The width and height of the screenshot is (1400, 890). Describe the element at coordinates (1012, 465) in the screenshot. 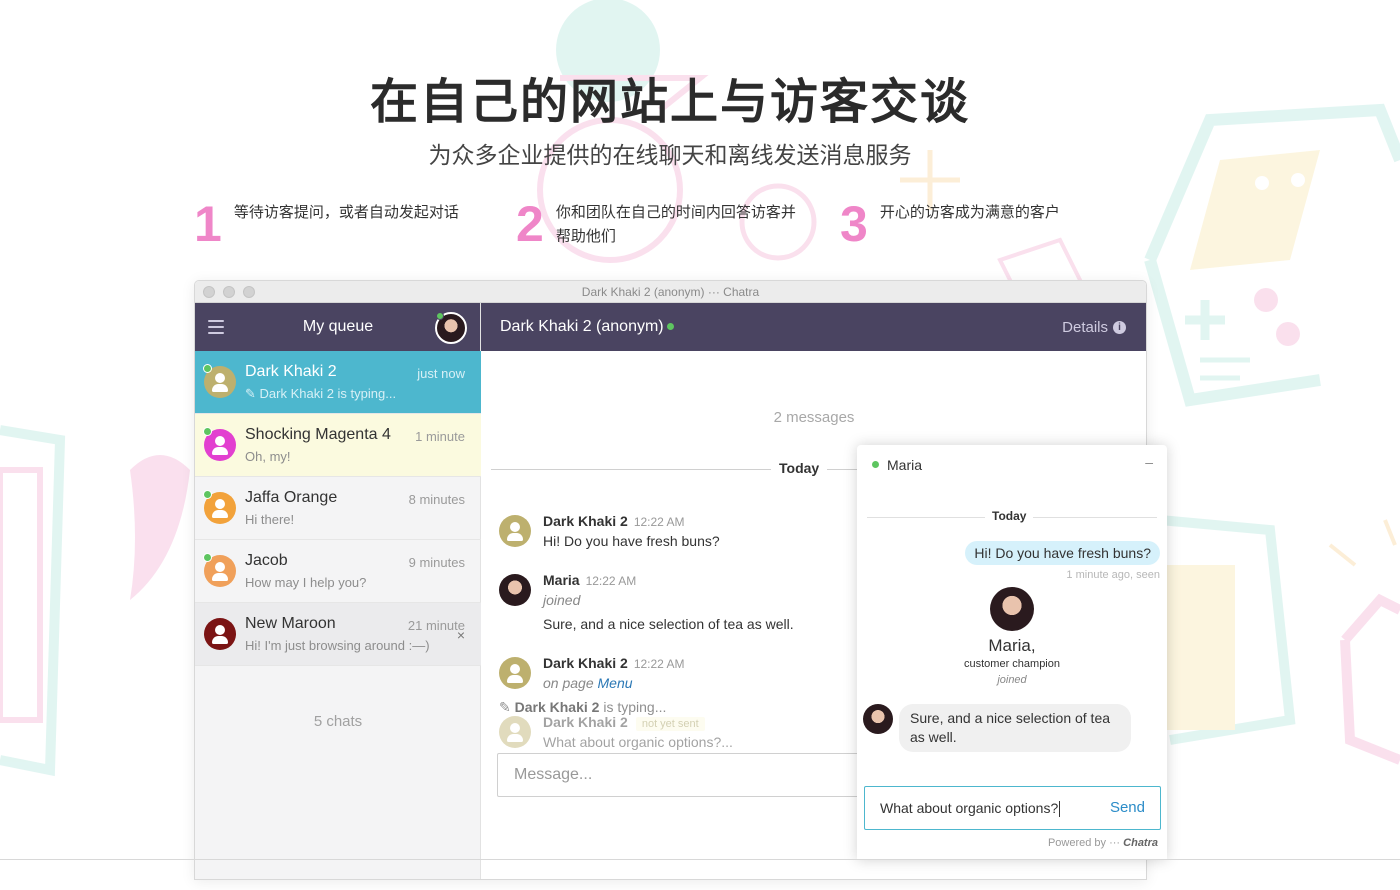

I see `widget-header: Maria –` at that location.